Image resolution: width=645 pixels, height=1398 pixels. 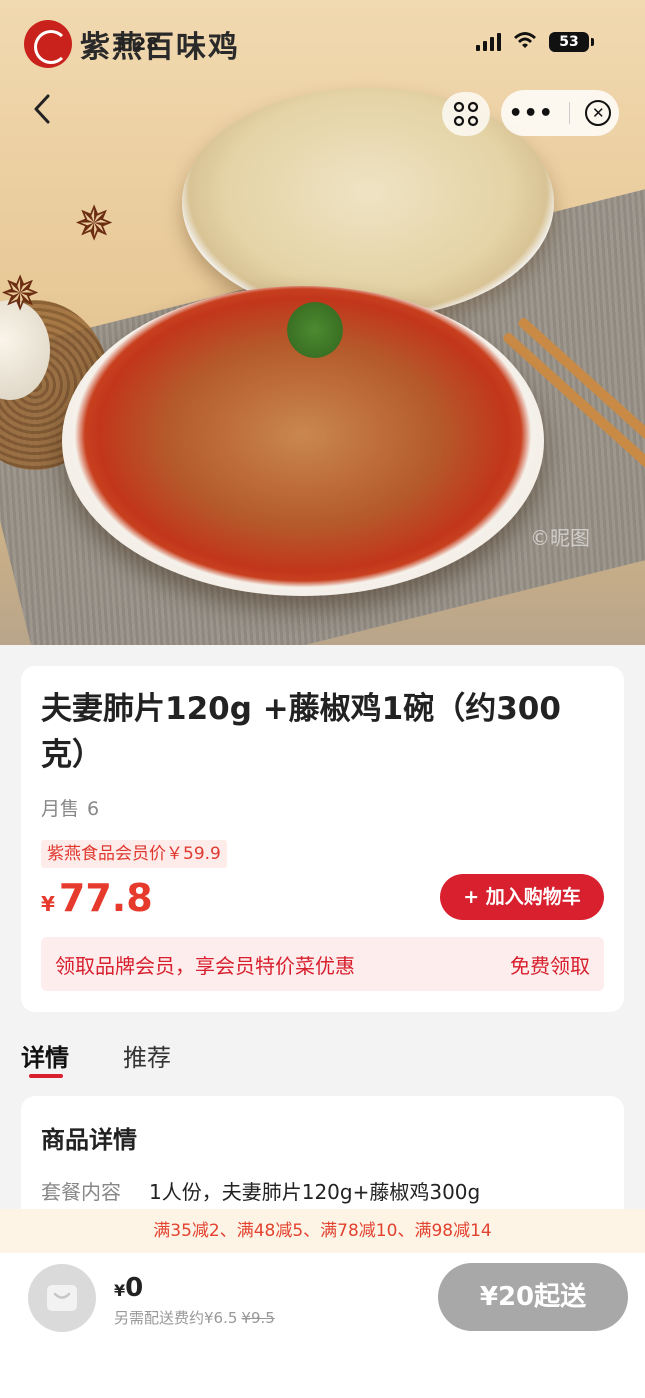 What do you see at coordinates (105, 898) in the screenshot?
I see `price-amount: 77.8` at bounding box center [105, 898].